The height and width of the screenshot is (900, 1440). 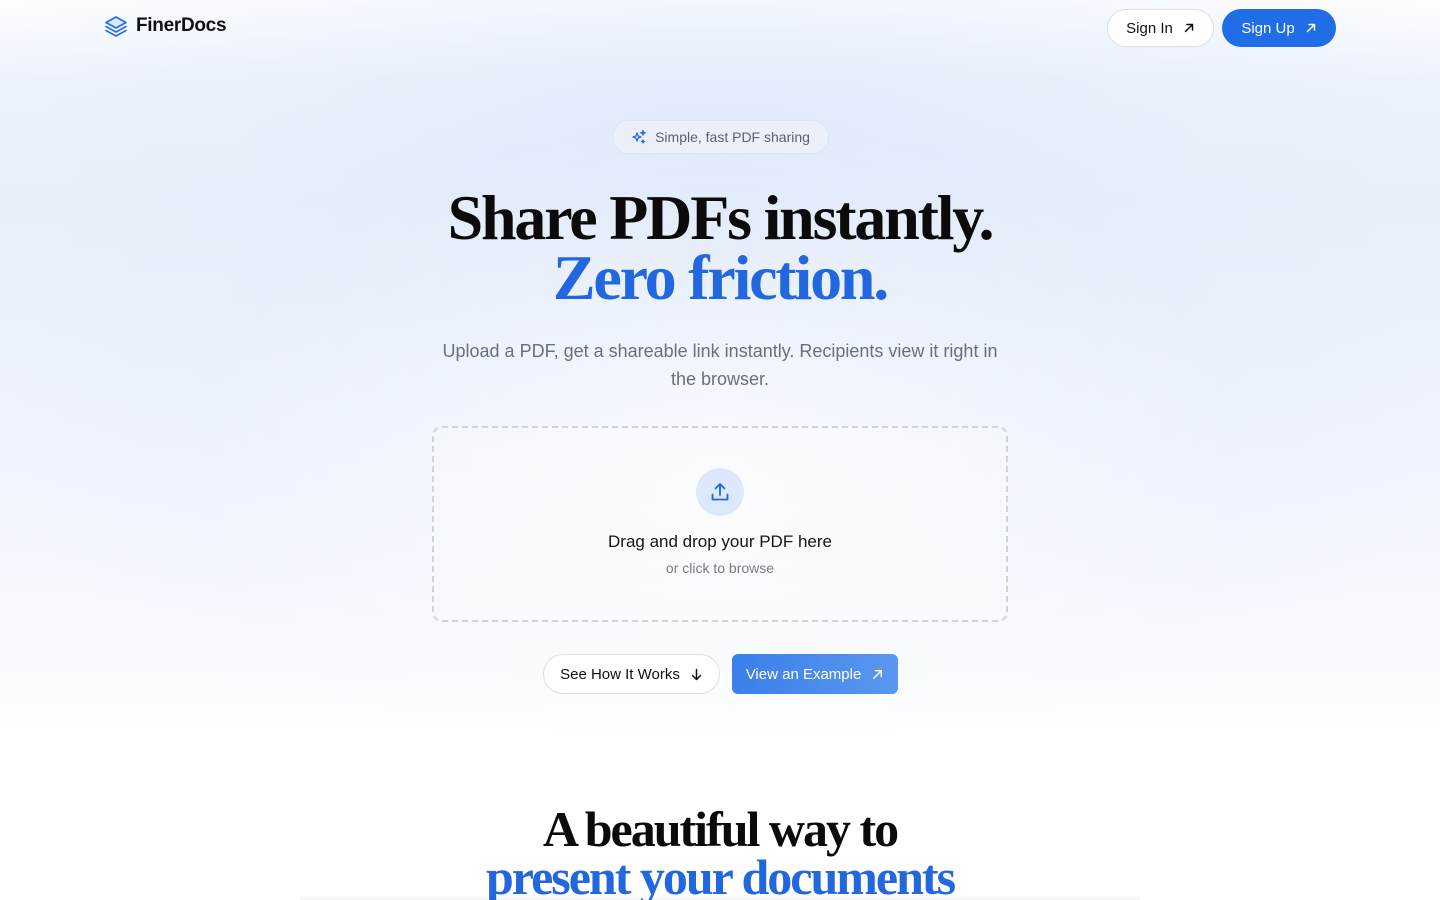 What do you see at coordinates (803, 674) in the screenshot?
I see `view-example-label: View an Example` at bounding box center [803, 674].